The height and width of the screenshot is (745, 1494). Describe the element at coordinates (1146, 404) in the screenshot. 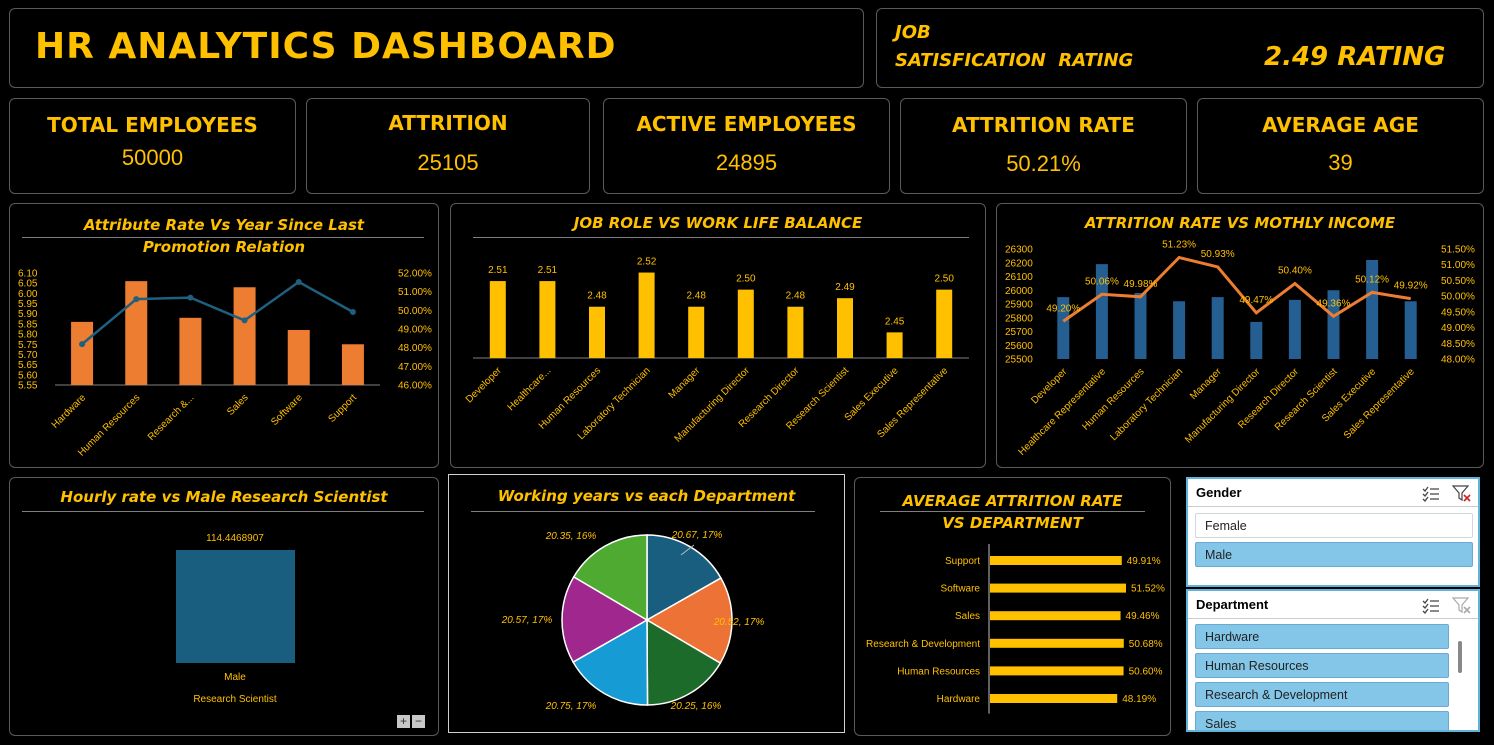

I see `x-tick-label: Laboratory Technician` at that location.